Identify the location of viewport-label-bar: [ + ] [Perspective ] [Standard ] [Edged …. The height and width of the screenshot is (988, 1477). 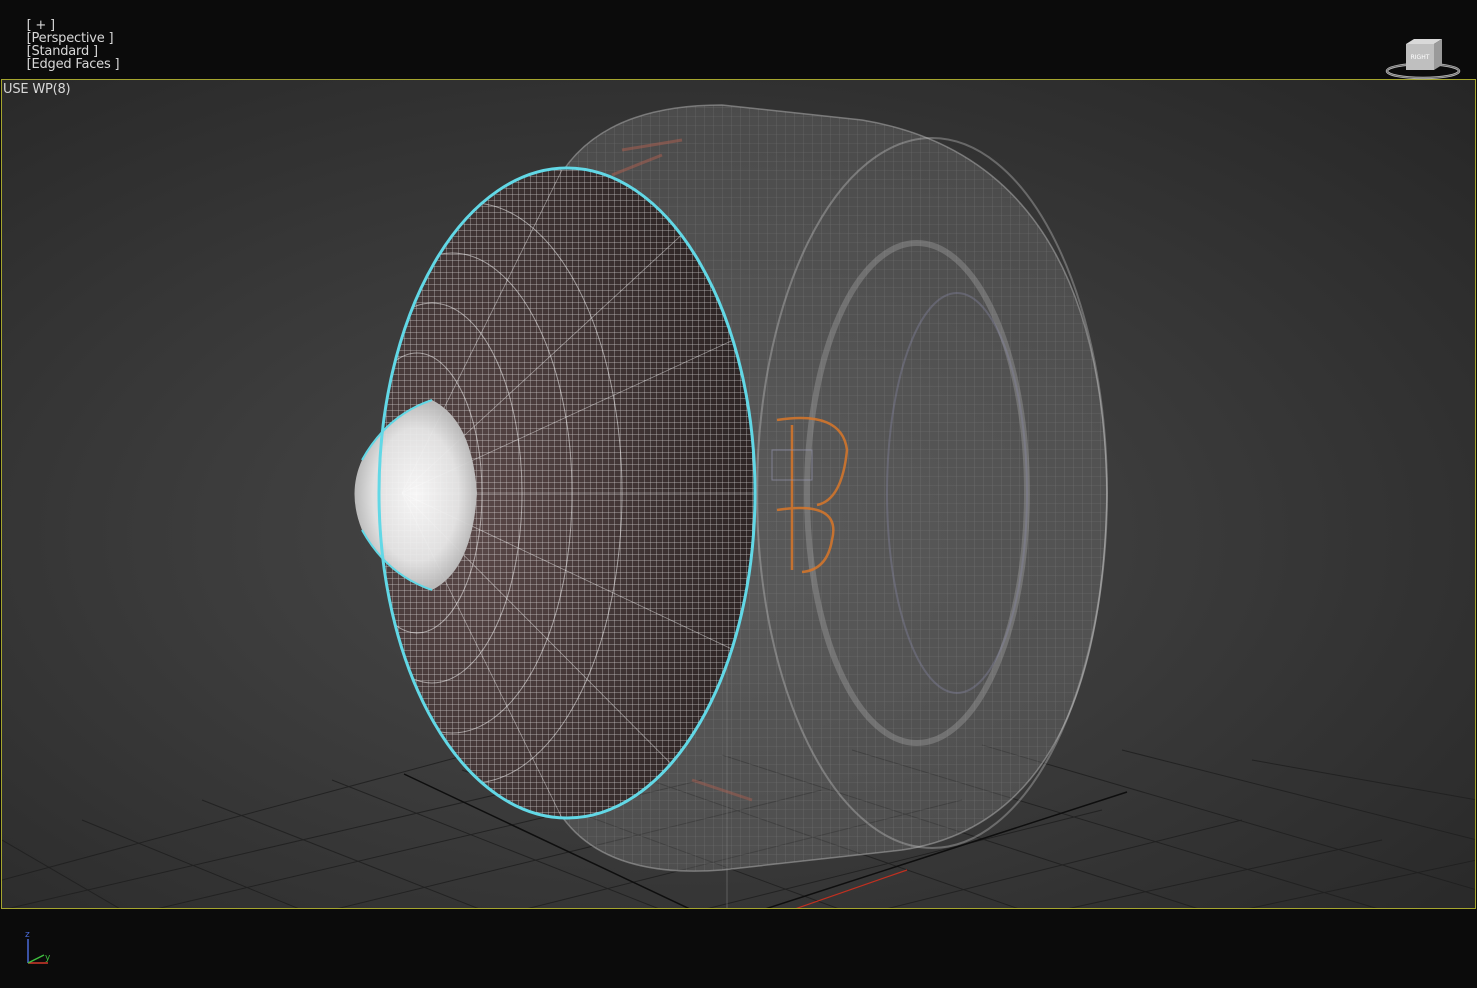
(61, 51).